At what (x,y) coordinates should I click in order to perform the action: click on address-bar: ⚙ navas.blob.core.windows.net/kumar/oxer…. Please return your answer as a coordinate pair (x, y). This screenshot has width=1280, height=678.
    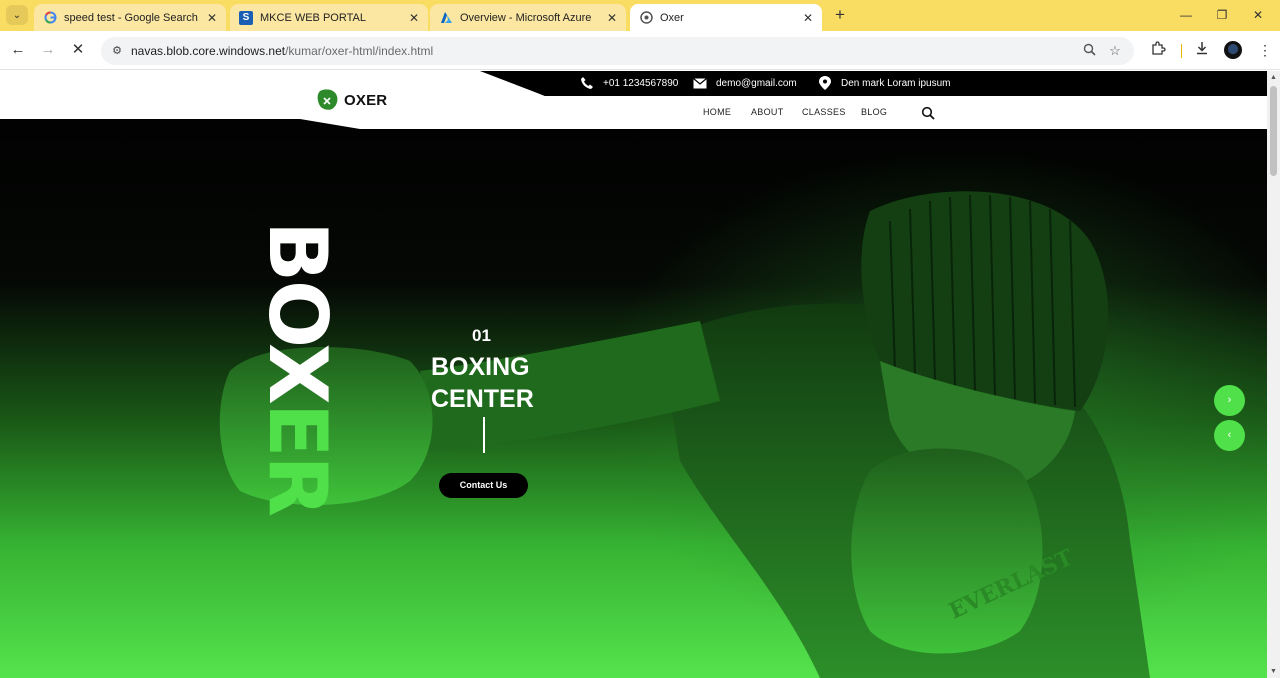
    Looking at the image, I should click on (617, 51).